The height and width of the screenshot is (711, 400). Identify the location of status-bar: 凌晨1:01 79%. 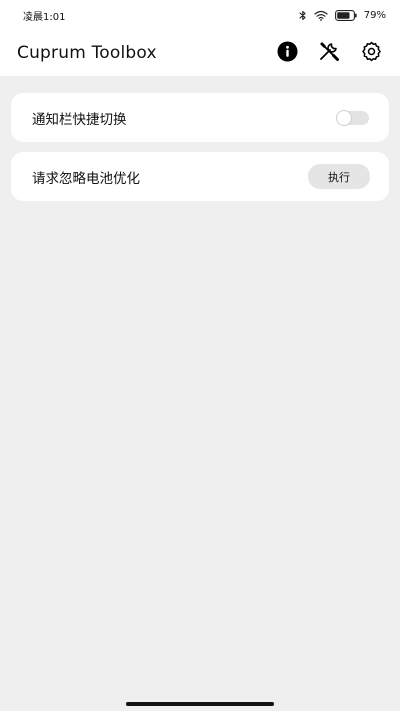
(200, 15).